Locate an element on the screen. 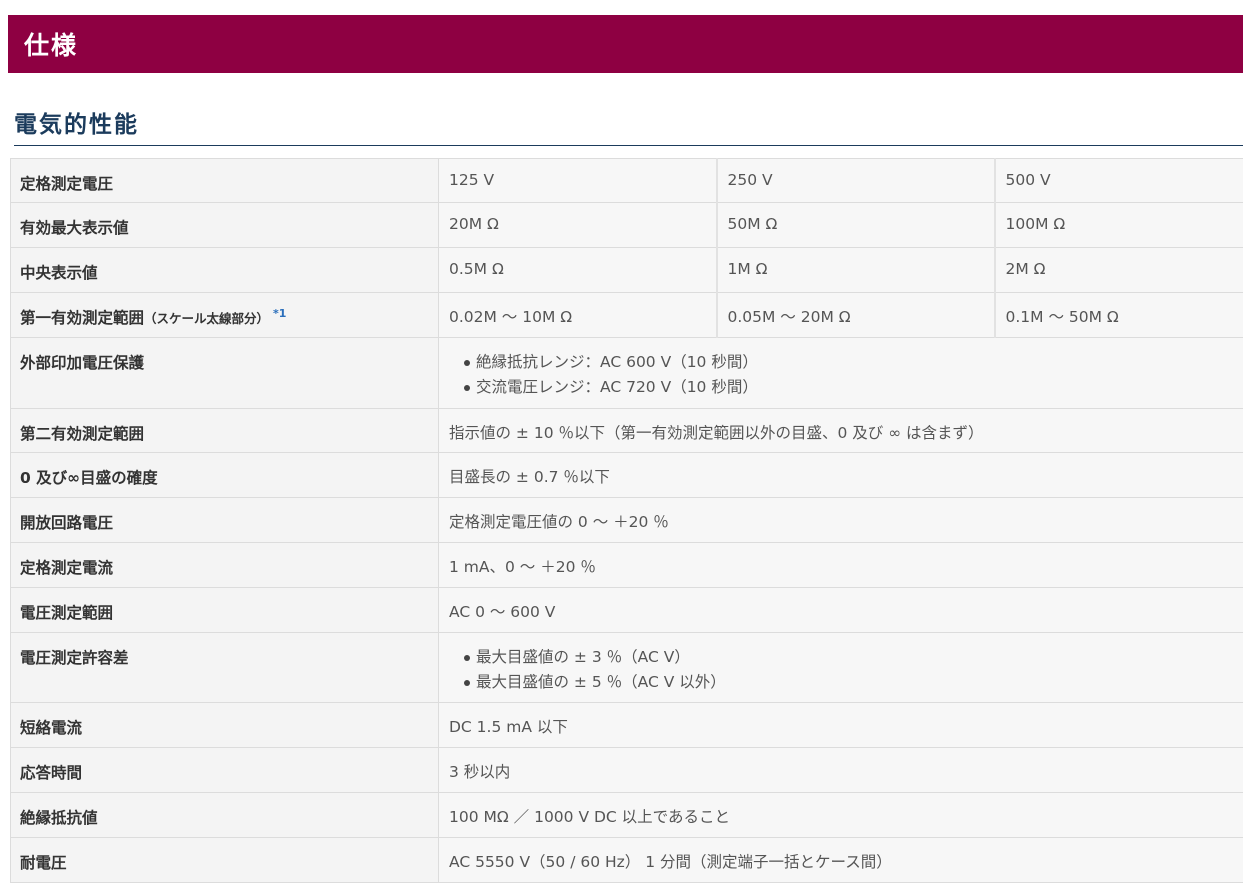 This screenshot has height=893, width=1243. table-row: 電圧測定範囲 AC 0 〜 600 V is located at coordinates (626, 610).